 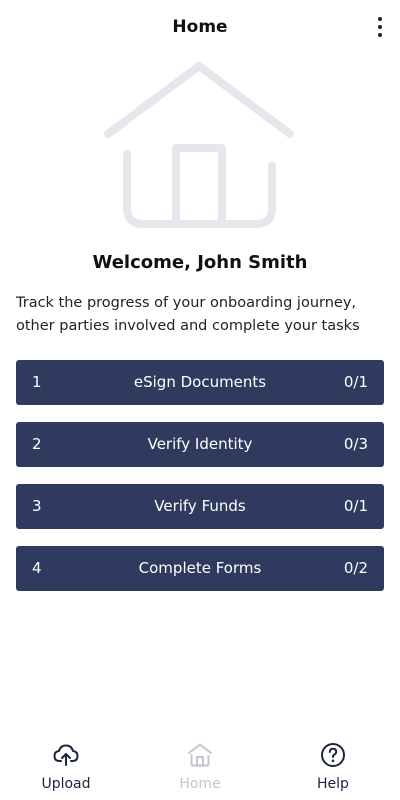 What do you see at coordinates (200, 755) in the screenshot?
I see `home-icon` at bounding box center [200, 755].